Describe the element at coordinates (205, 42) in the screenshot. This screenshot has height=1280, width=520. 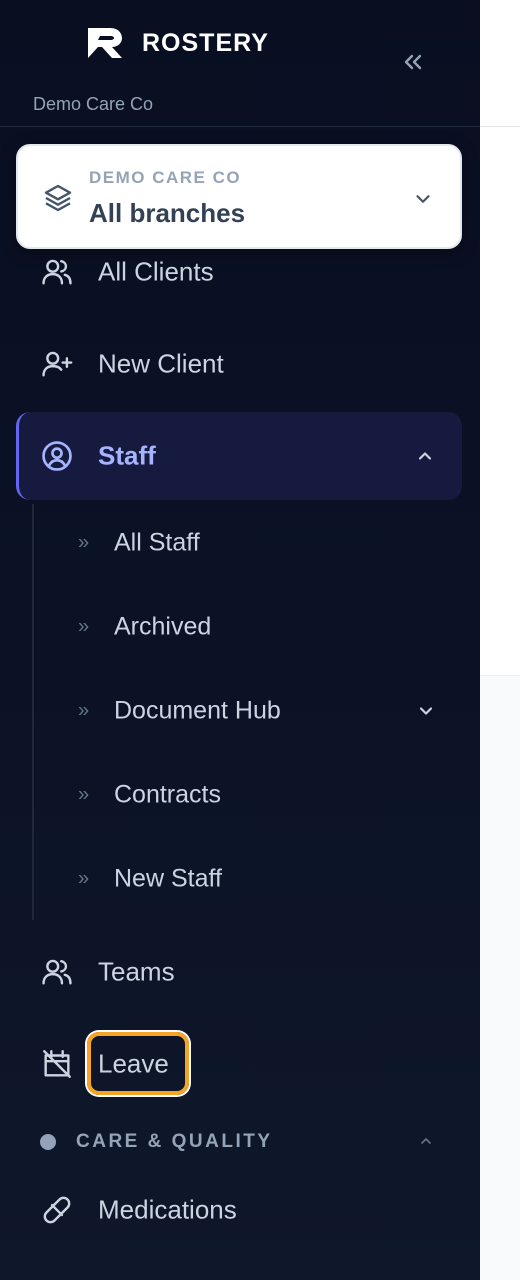
I see `brand-name: ROSTERY` at that location.